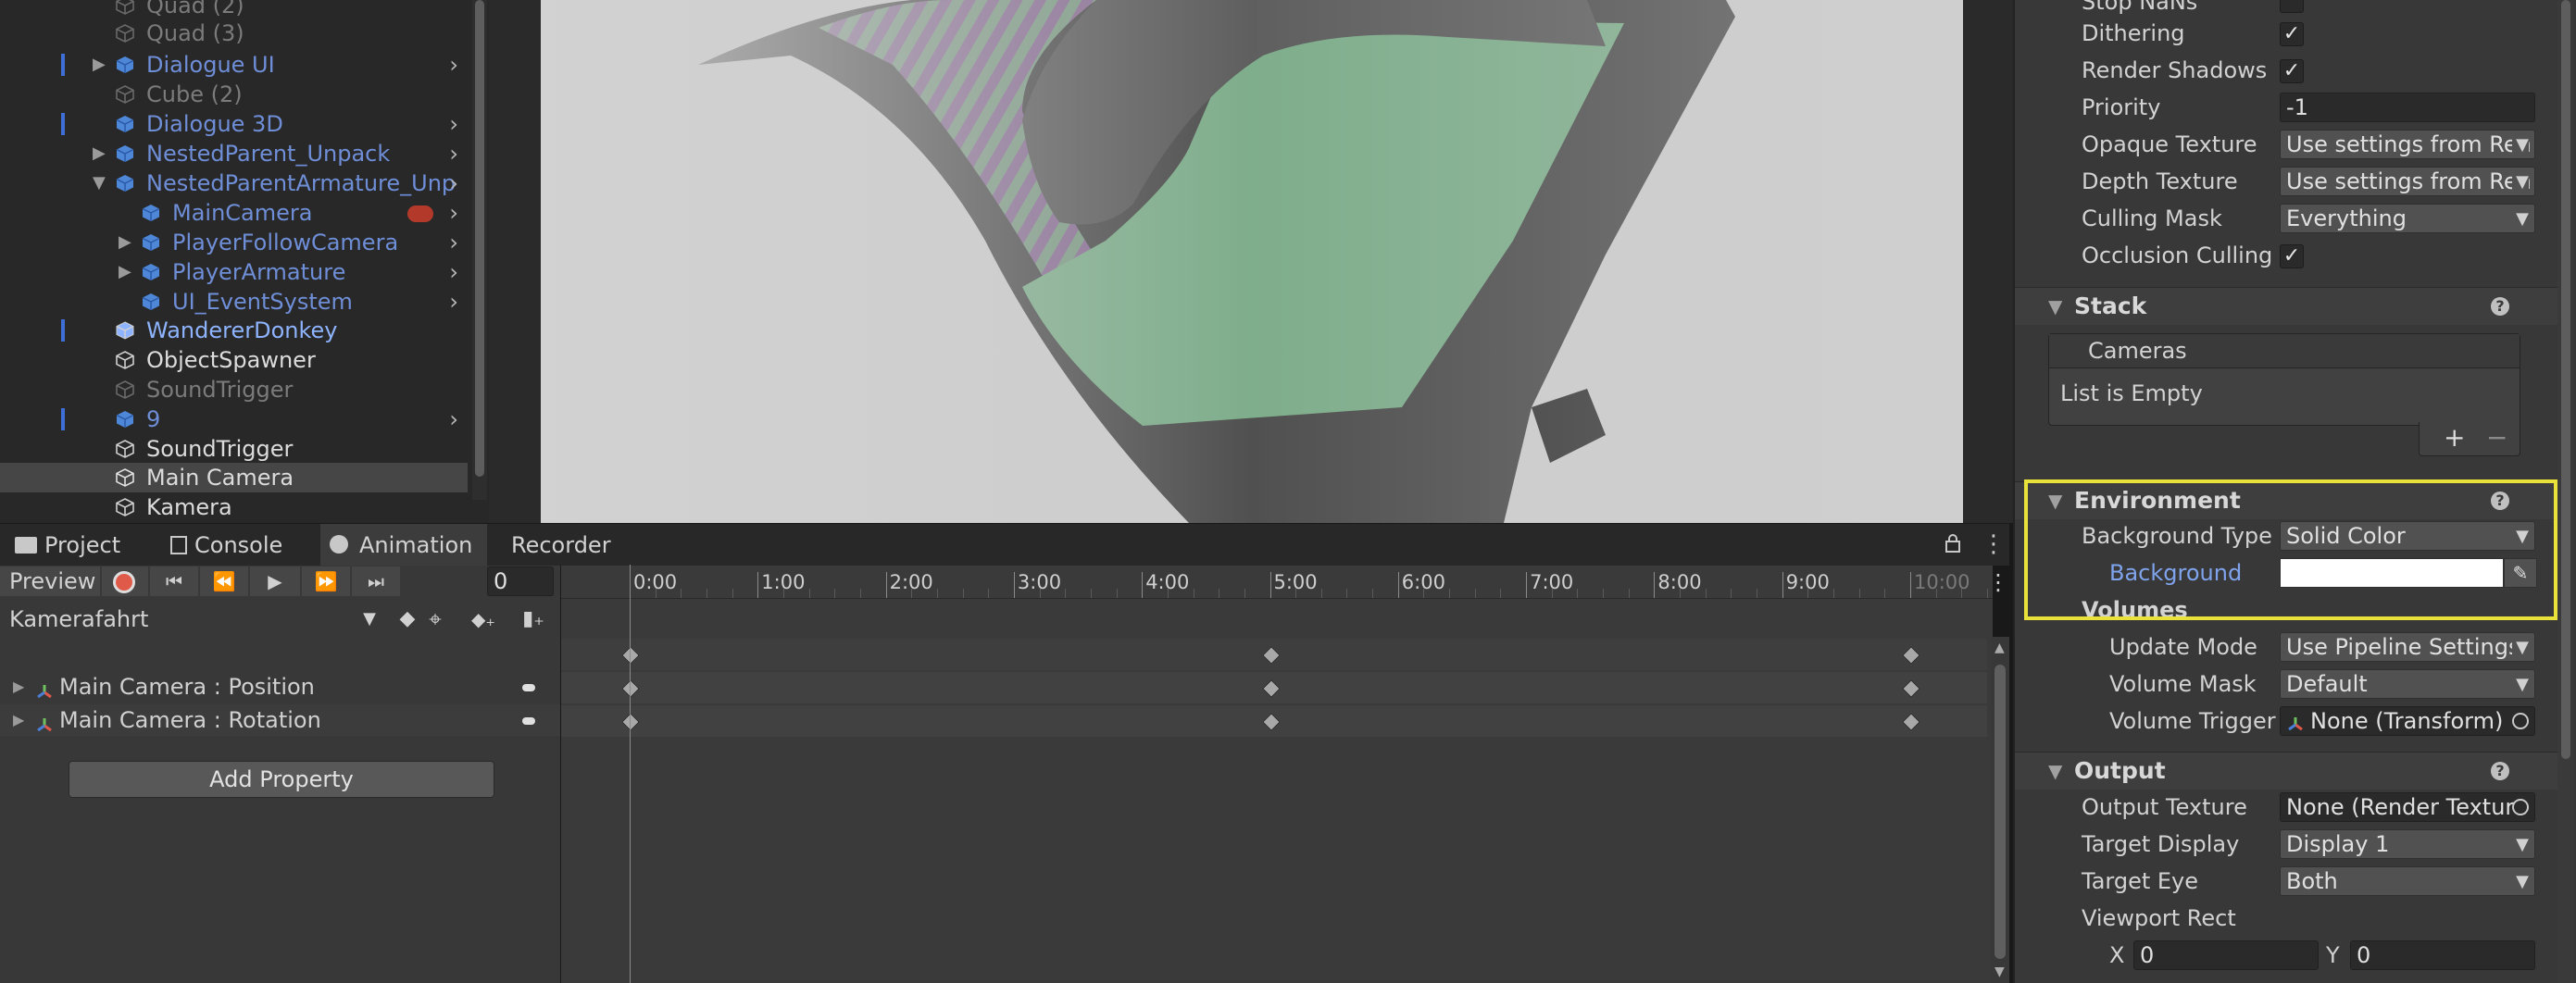 The image size is (2576, 983). Describe the element at coordinates (2286, 771) in the screenshot. I see `output-section-header: ▼ Output ?` at that location.